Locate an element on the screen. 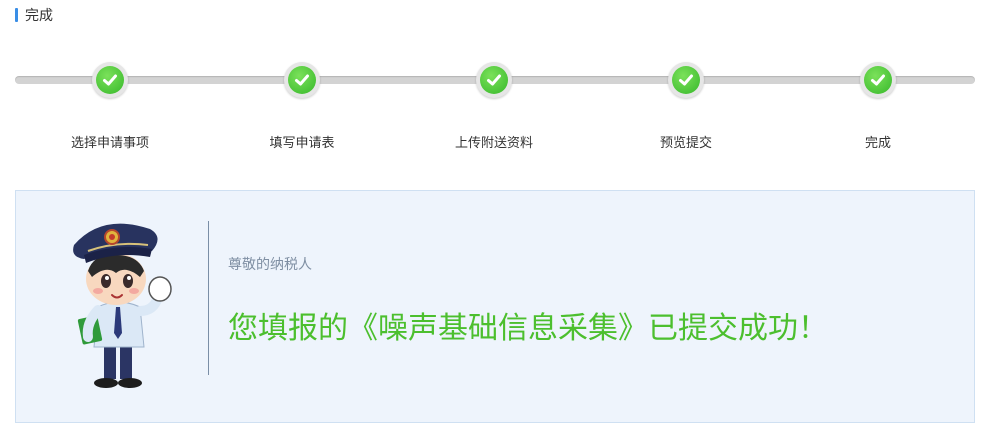 Image resolution: width=985 pixels, height=444 pixels. step-5-marker is located at coordinates (878, 80).